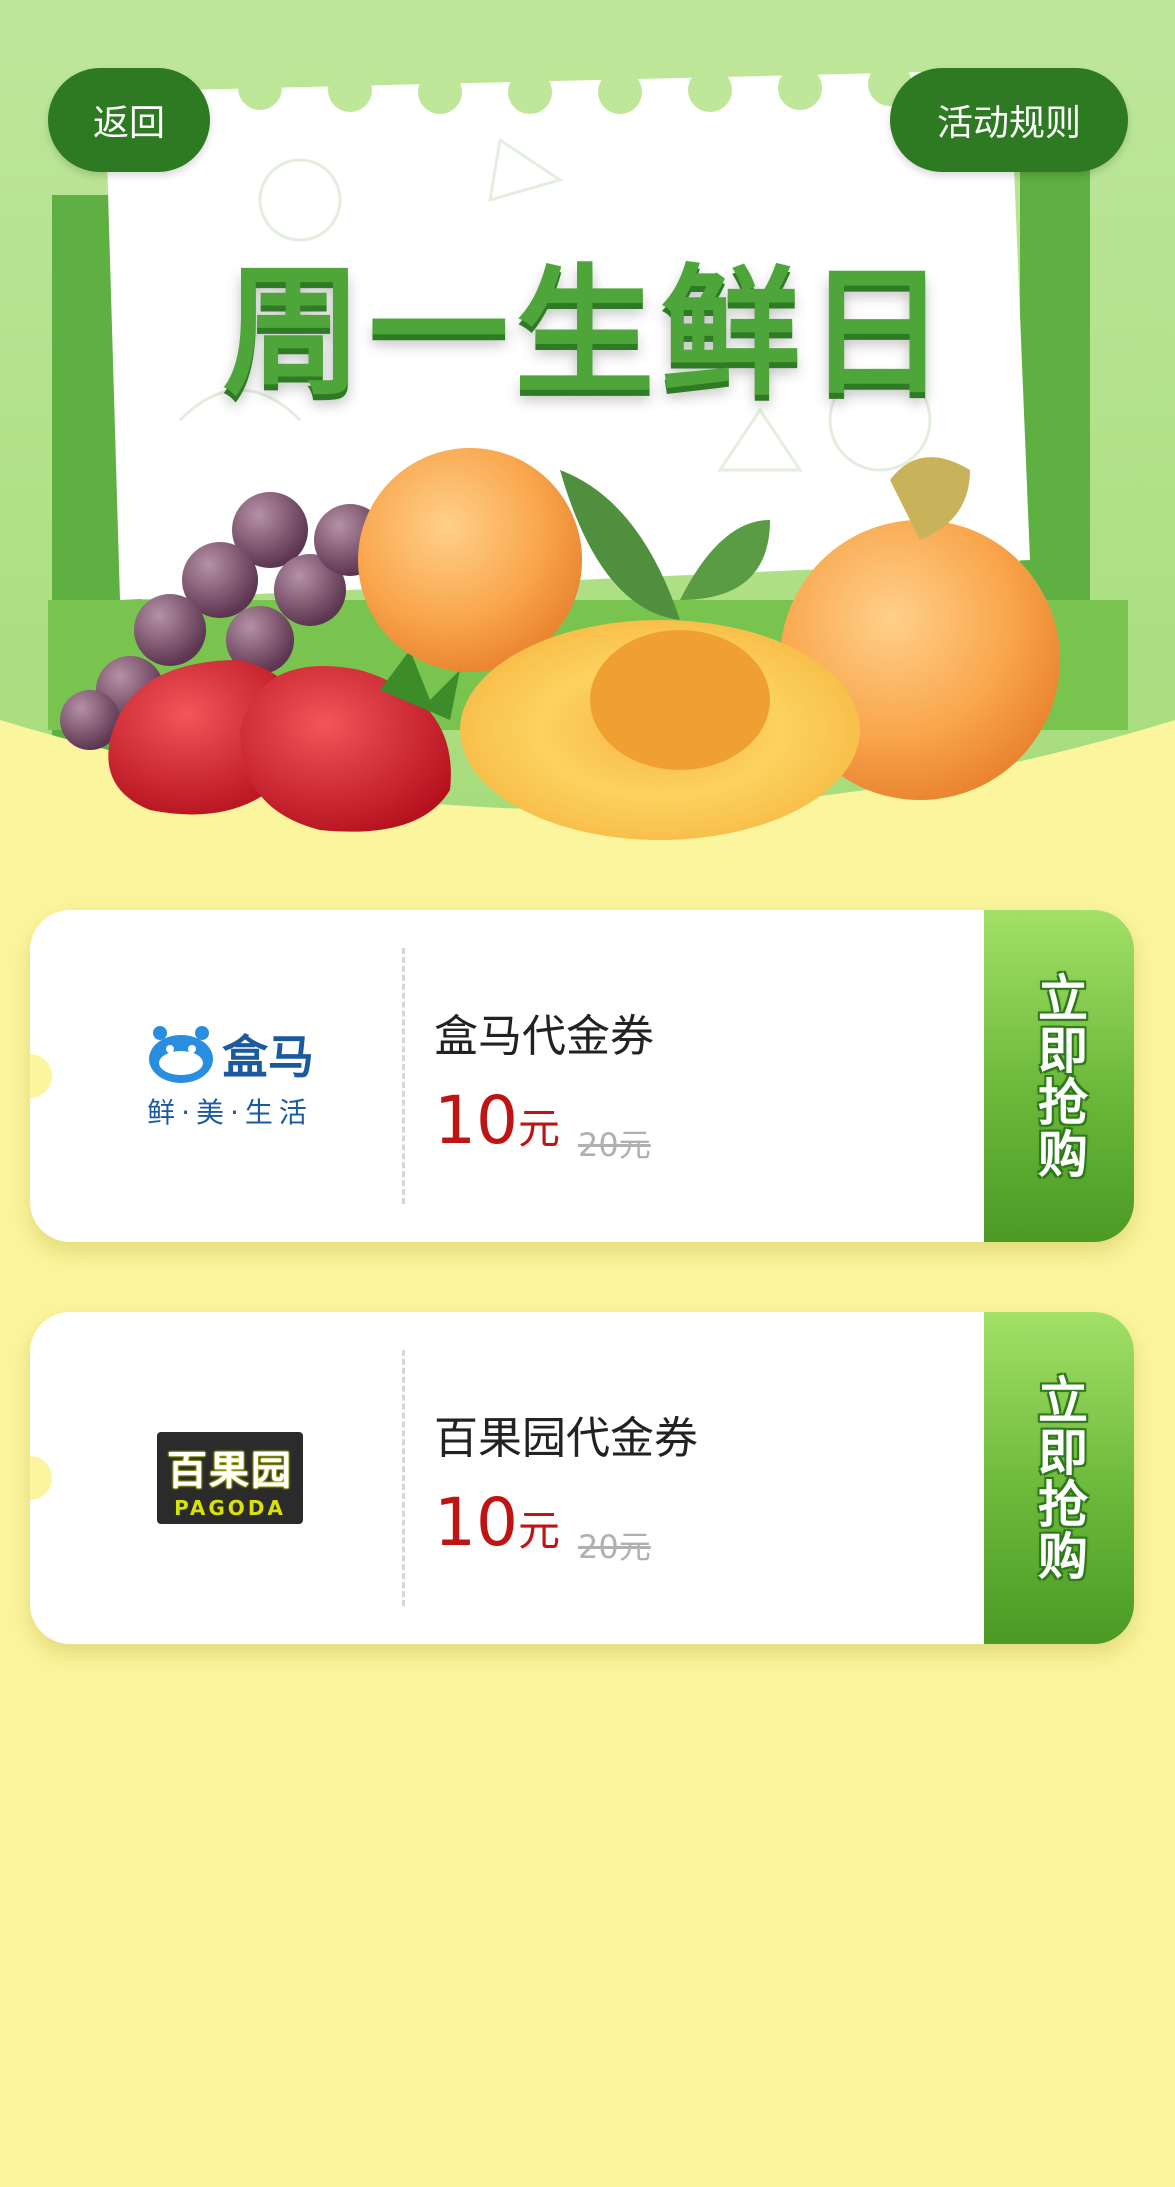 Image resolution: width=1175 pixels, height=2187 pixels. I want to click on pagoda-logo-text: 百果园, so click(230, 1471).